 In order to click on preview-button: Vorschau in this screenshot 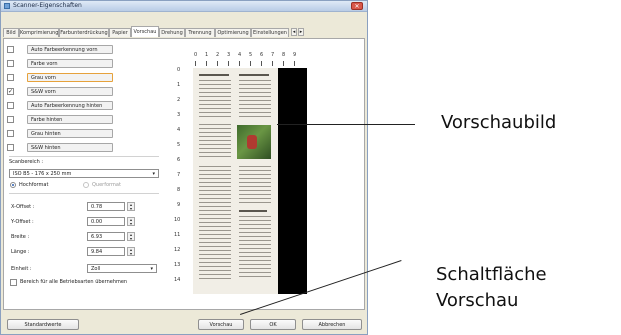, I will do `click(221, 324)`.